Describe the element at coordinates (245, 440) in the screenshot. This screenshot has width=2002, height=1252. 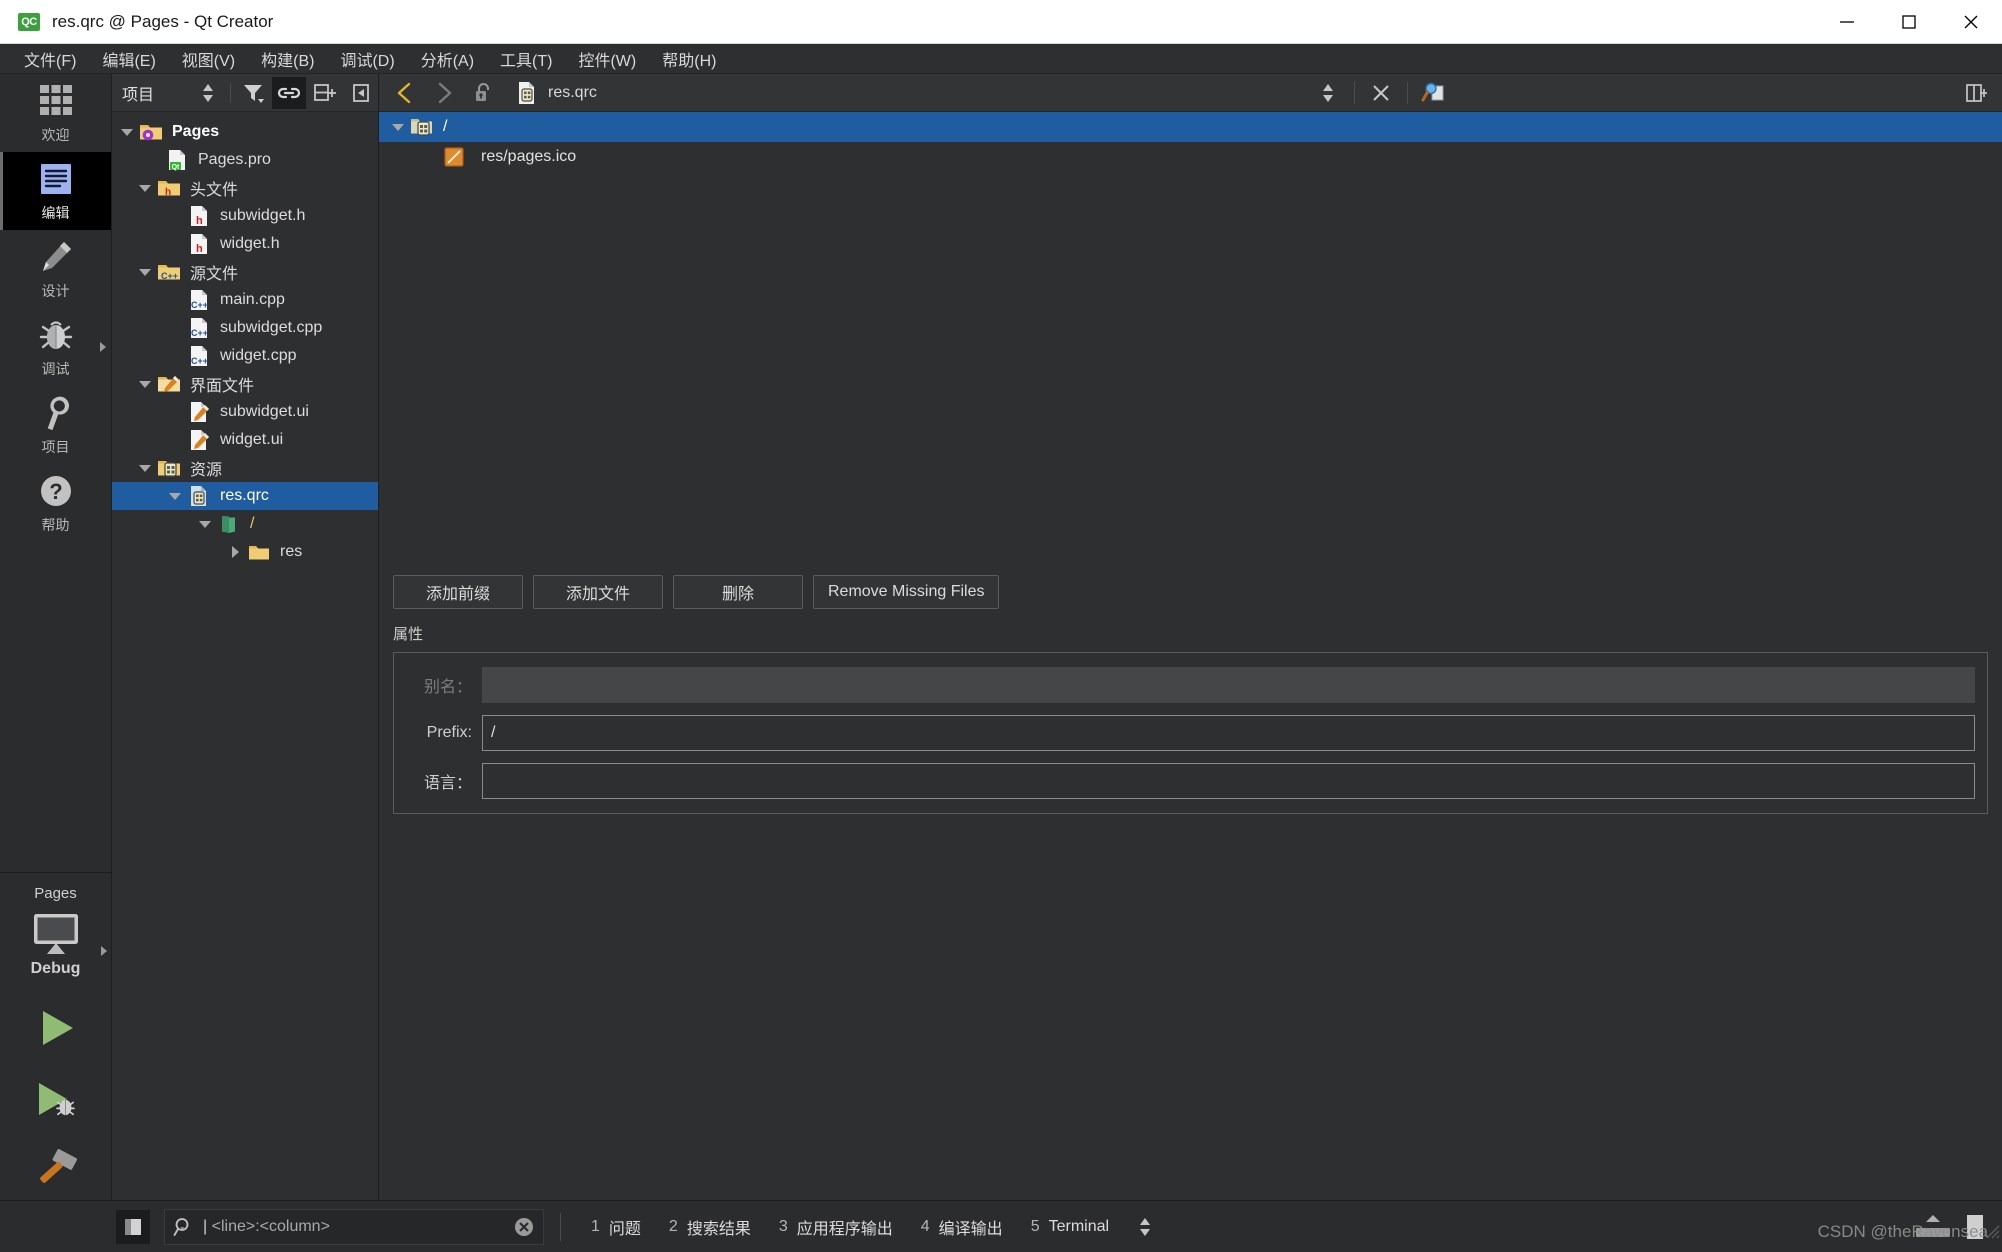
I see `tree-item-widget-ui: widget.ui` at that location.